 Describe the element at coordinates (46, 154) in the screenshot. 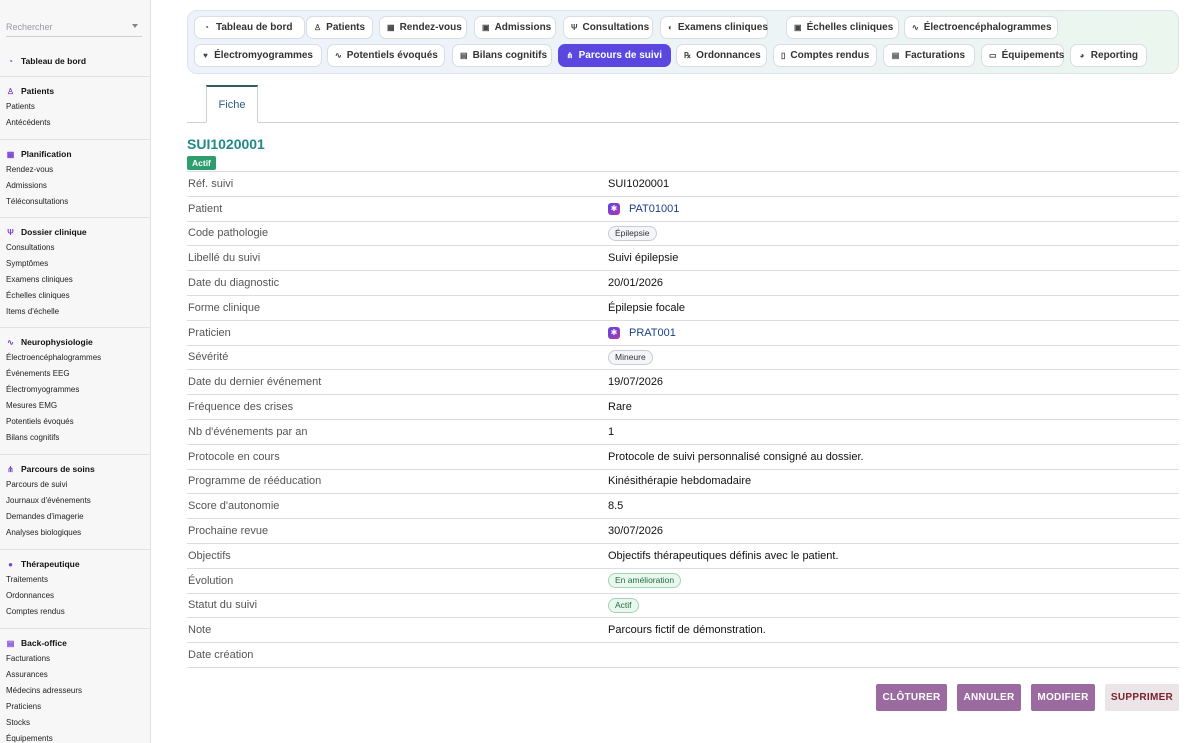

I see `sidebar-section-label: Planification` at that location.